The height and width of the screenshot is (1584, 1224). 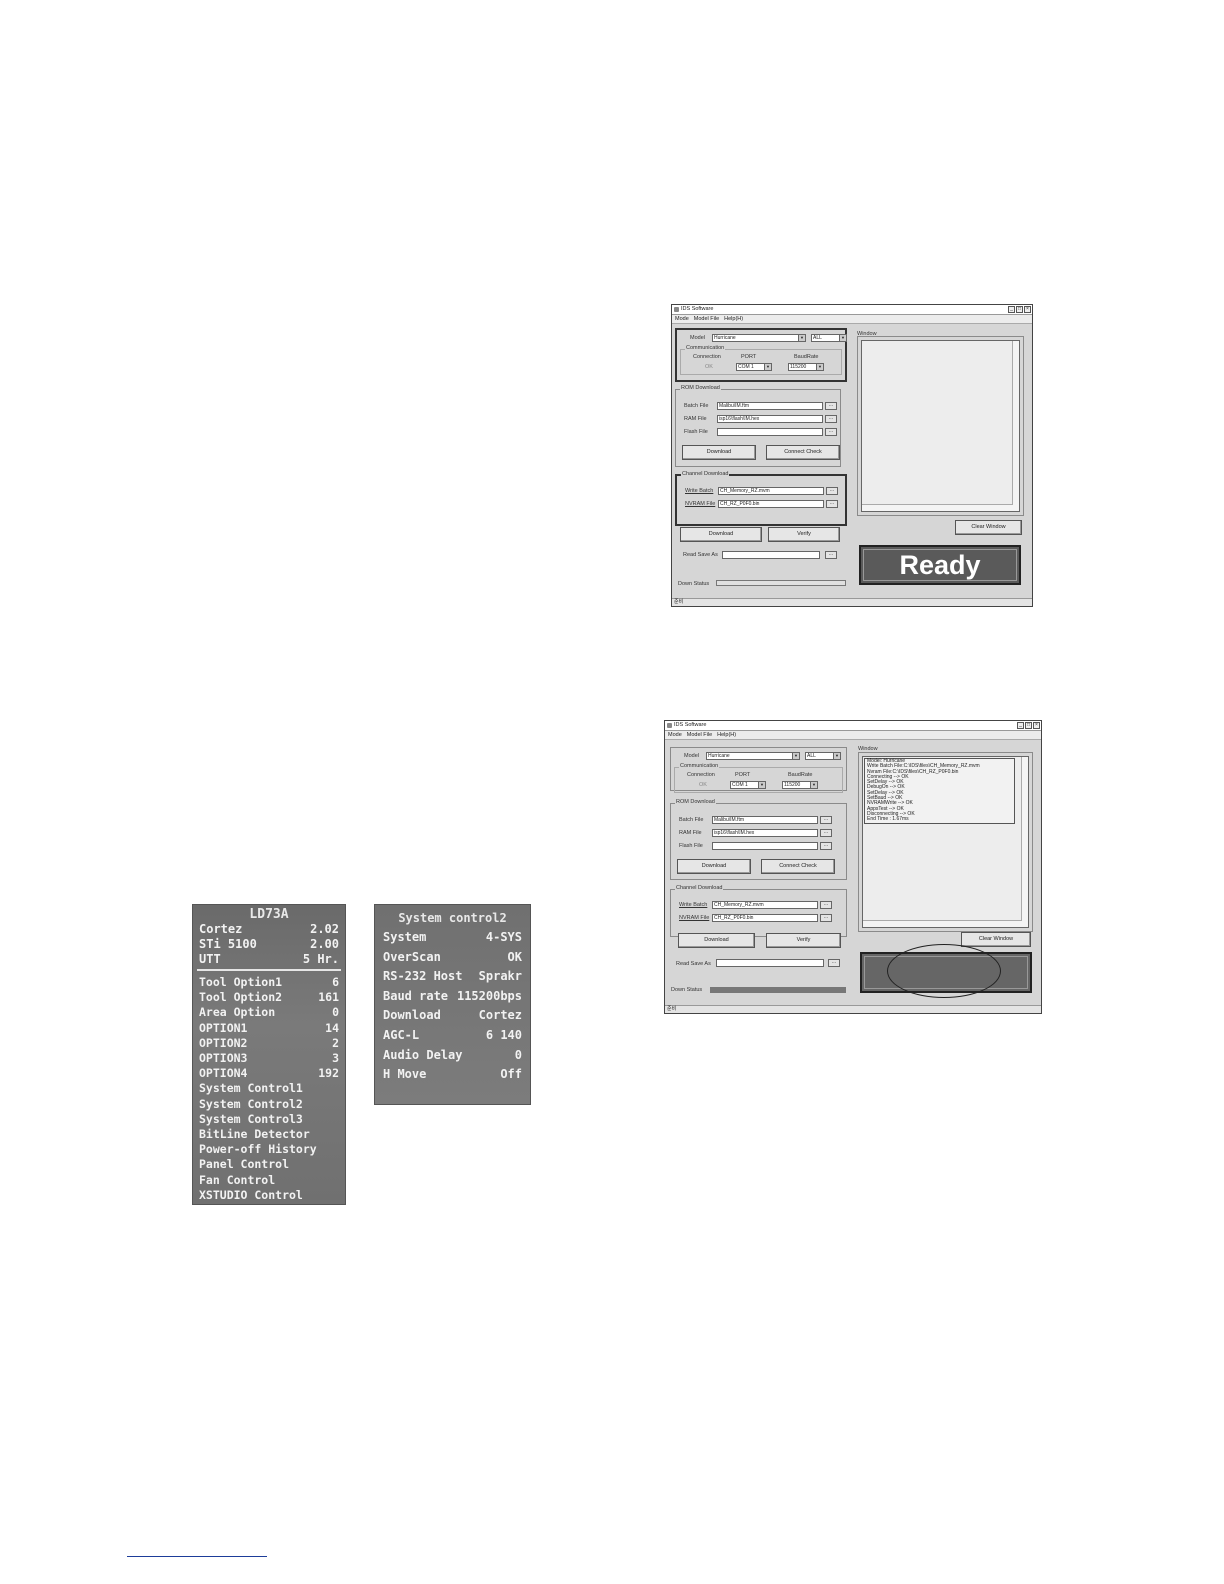 What do you see at coordinates (690, 833) in the screenshot?
I see `ram-file-label: RAM File` at bounding box center [690, 833].